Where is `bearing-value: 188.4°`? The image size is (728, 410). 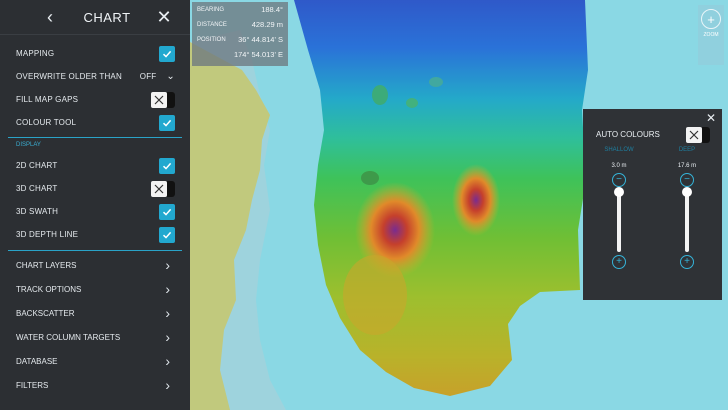
bearing-value: 188.4° is located at coordinates (272, 9).